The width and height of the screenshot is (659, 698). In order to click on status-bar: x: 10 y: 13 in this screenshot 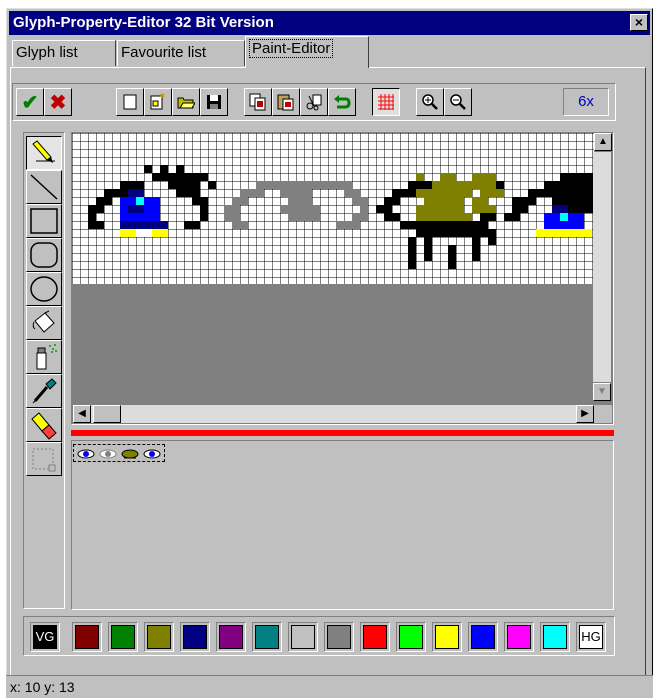, I will do `click(329, 686)`.